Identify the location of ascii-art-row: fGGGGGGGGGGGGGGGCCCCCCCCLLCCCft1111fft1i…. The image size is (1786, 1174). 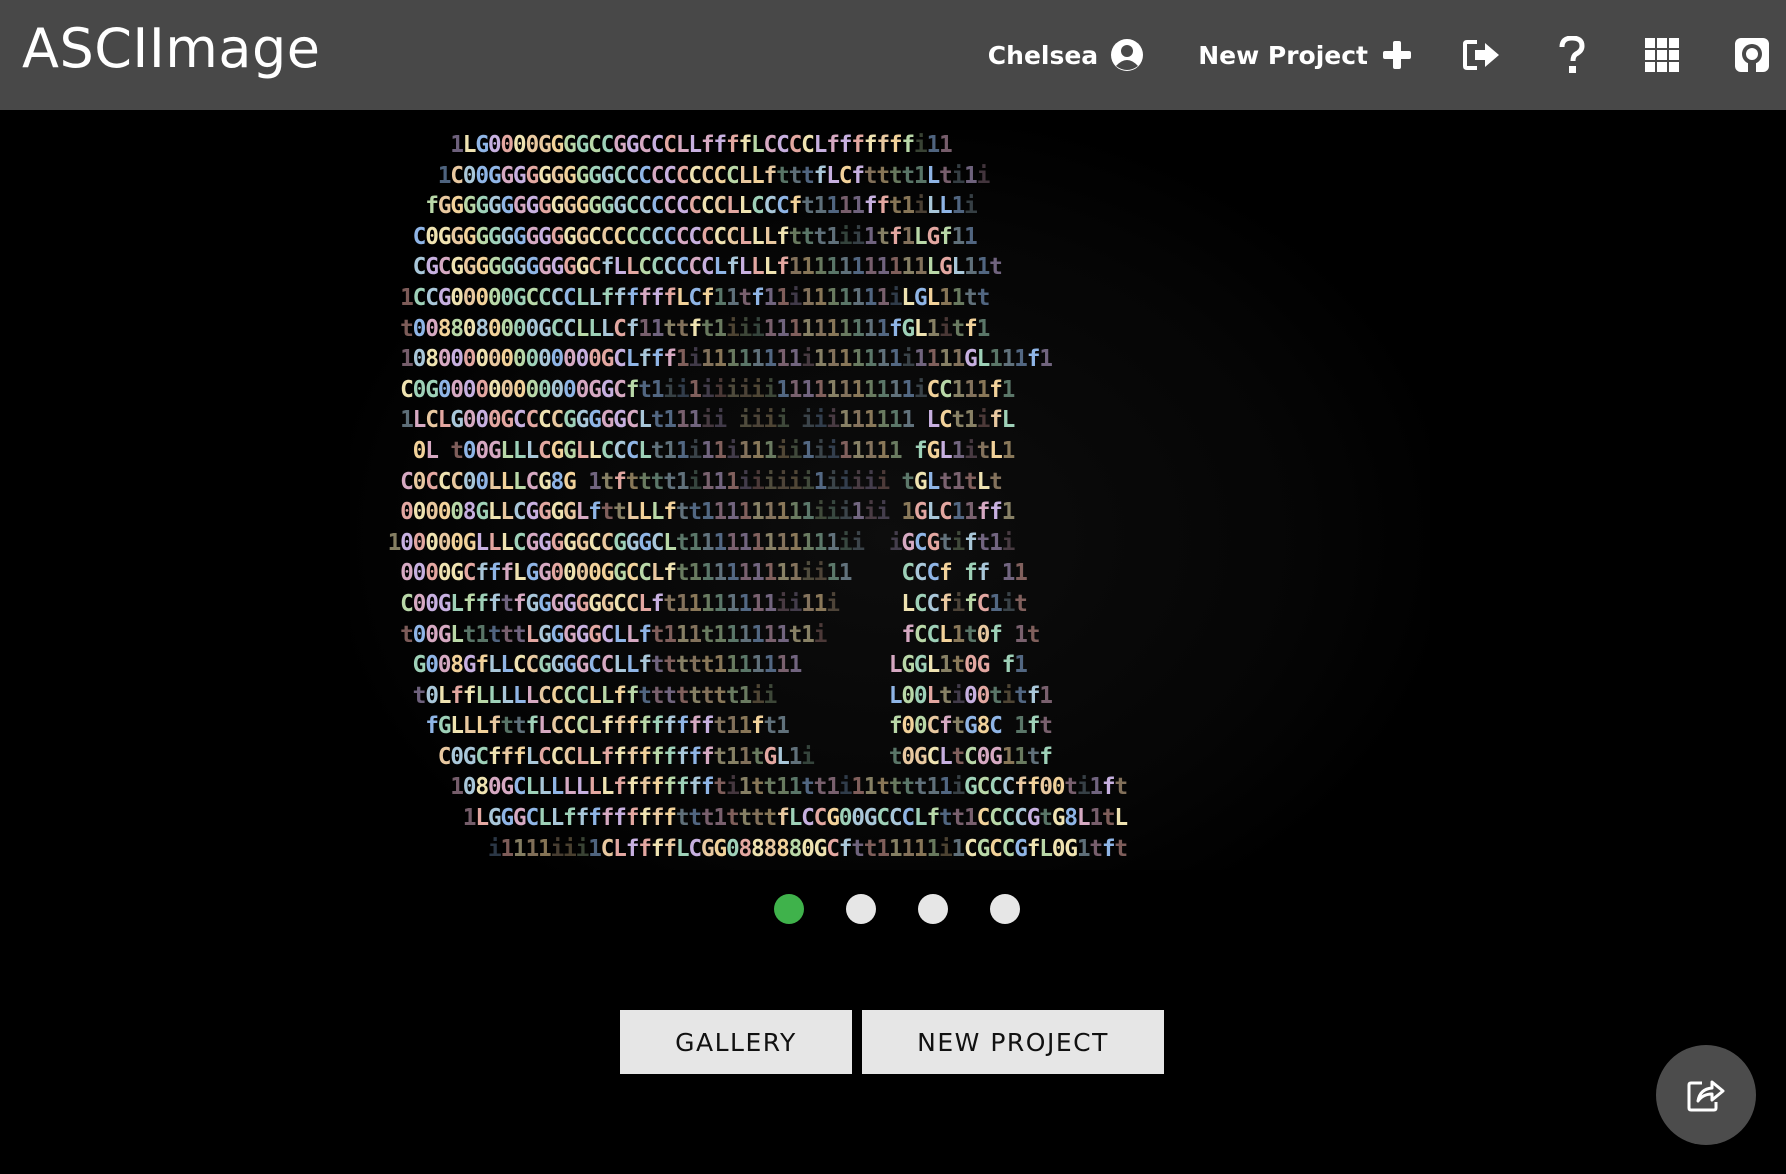
(701, 206).